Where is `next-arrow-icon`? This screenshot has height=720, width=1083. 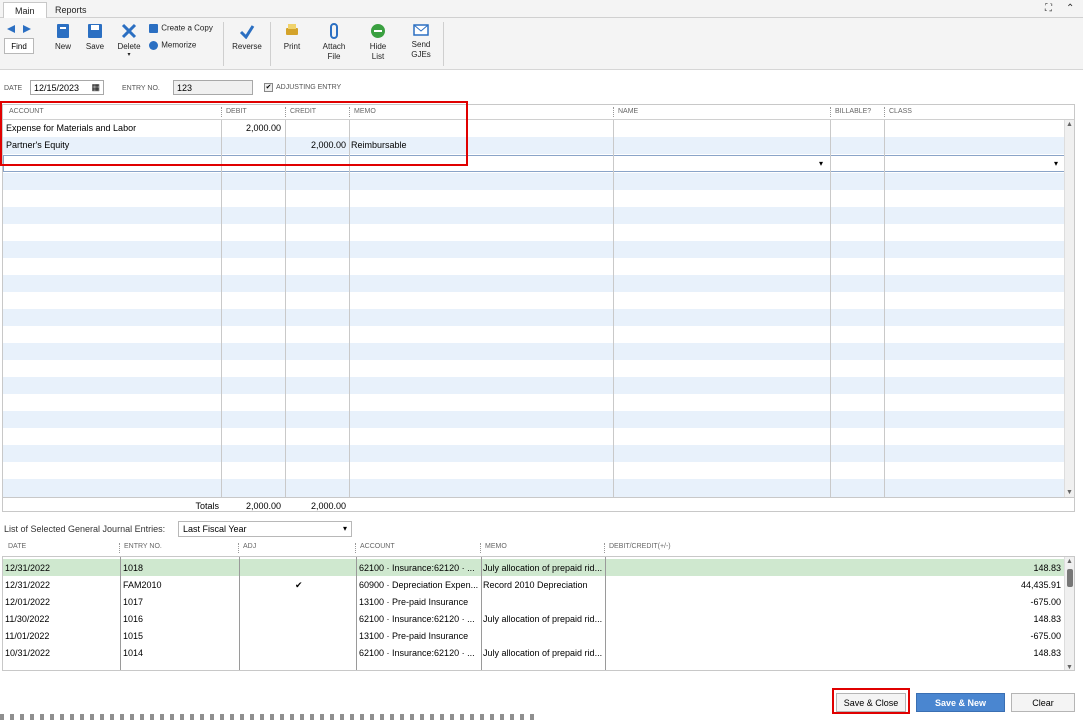 next-arrow-icon is located at coordinates (27, 30).